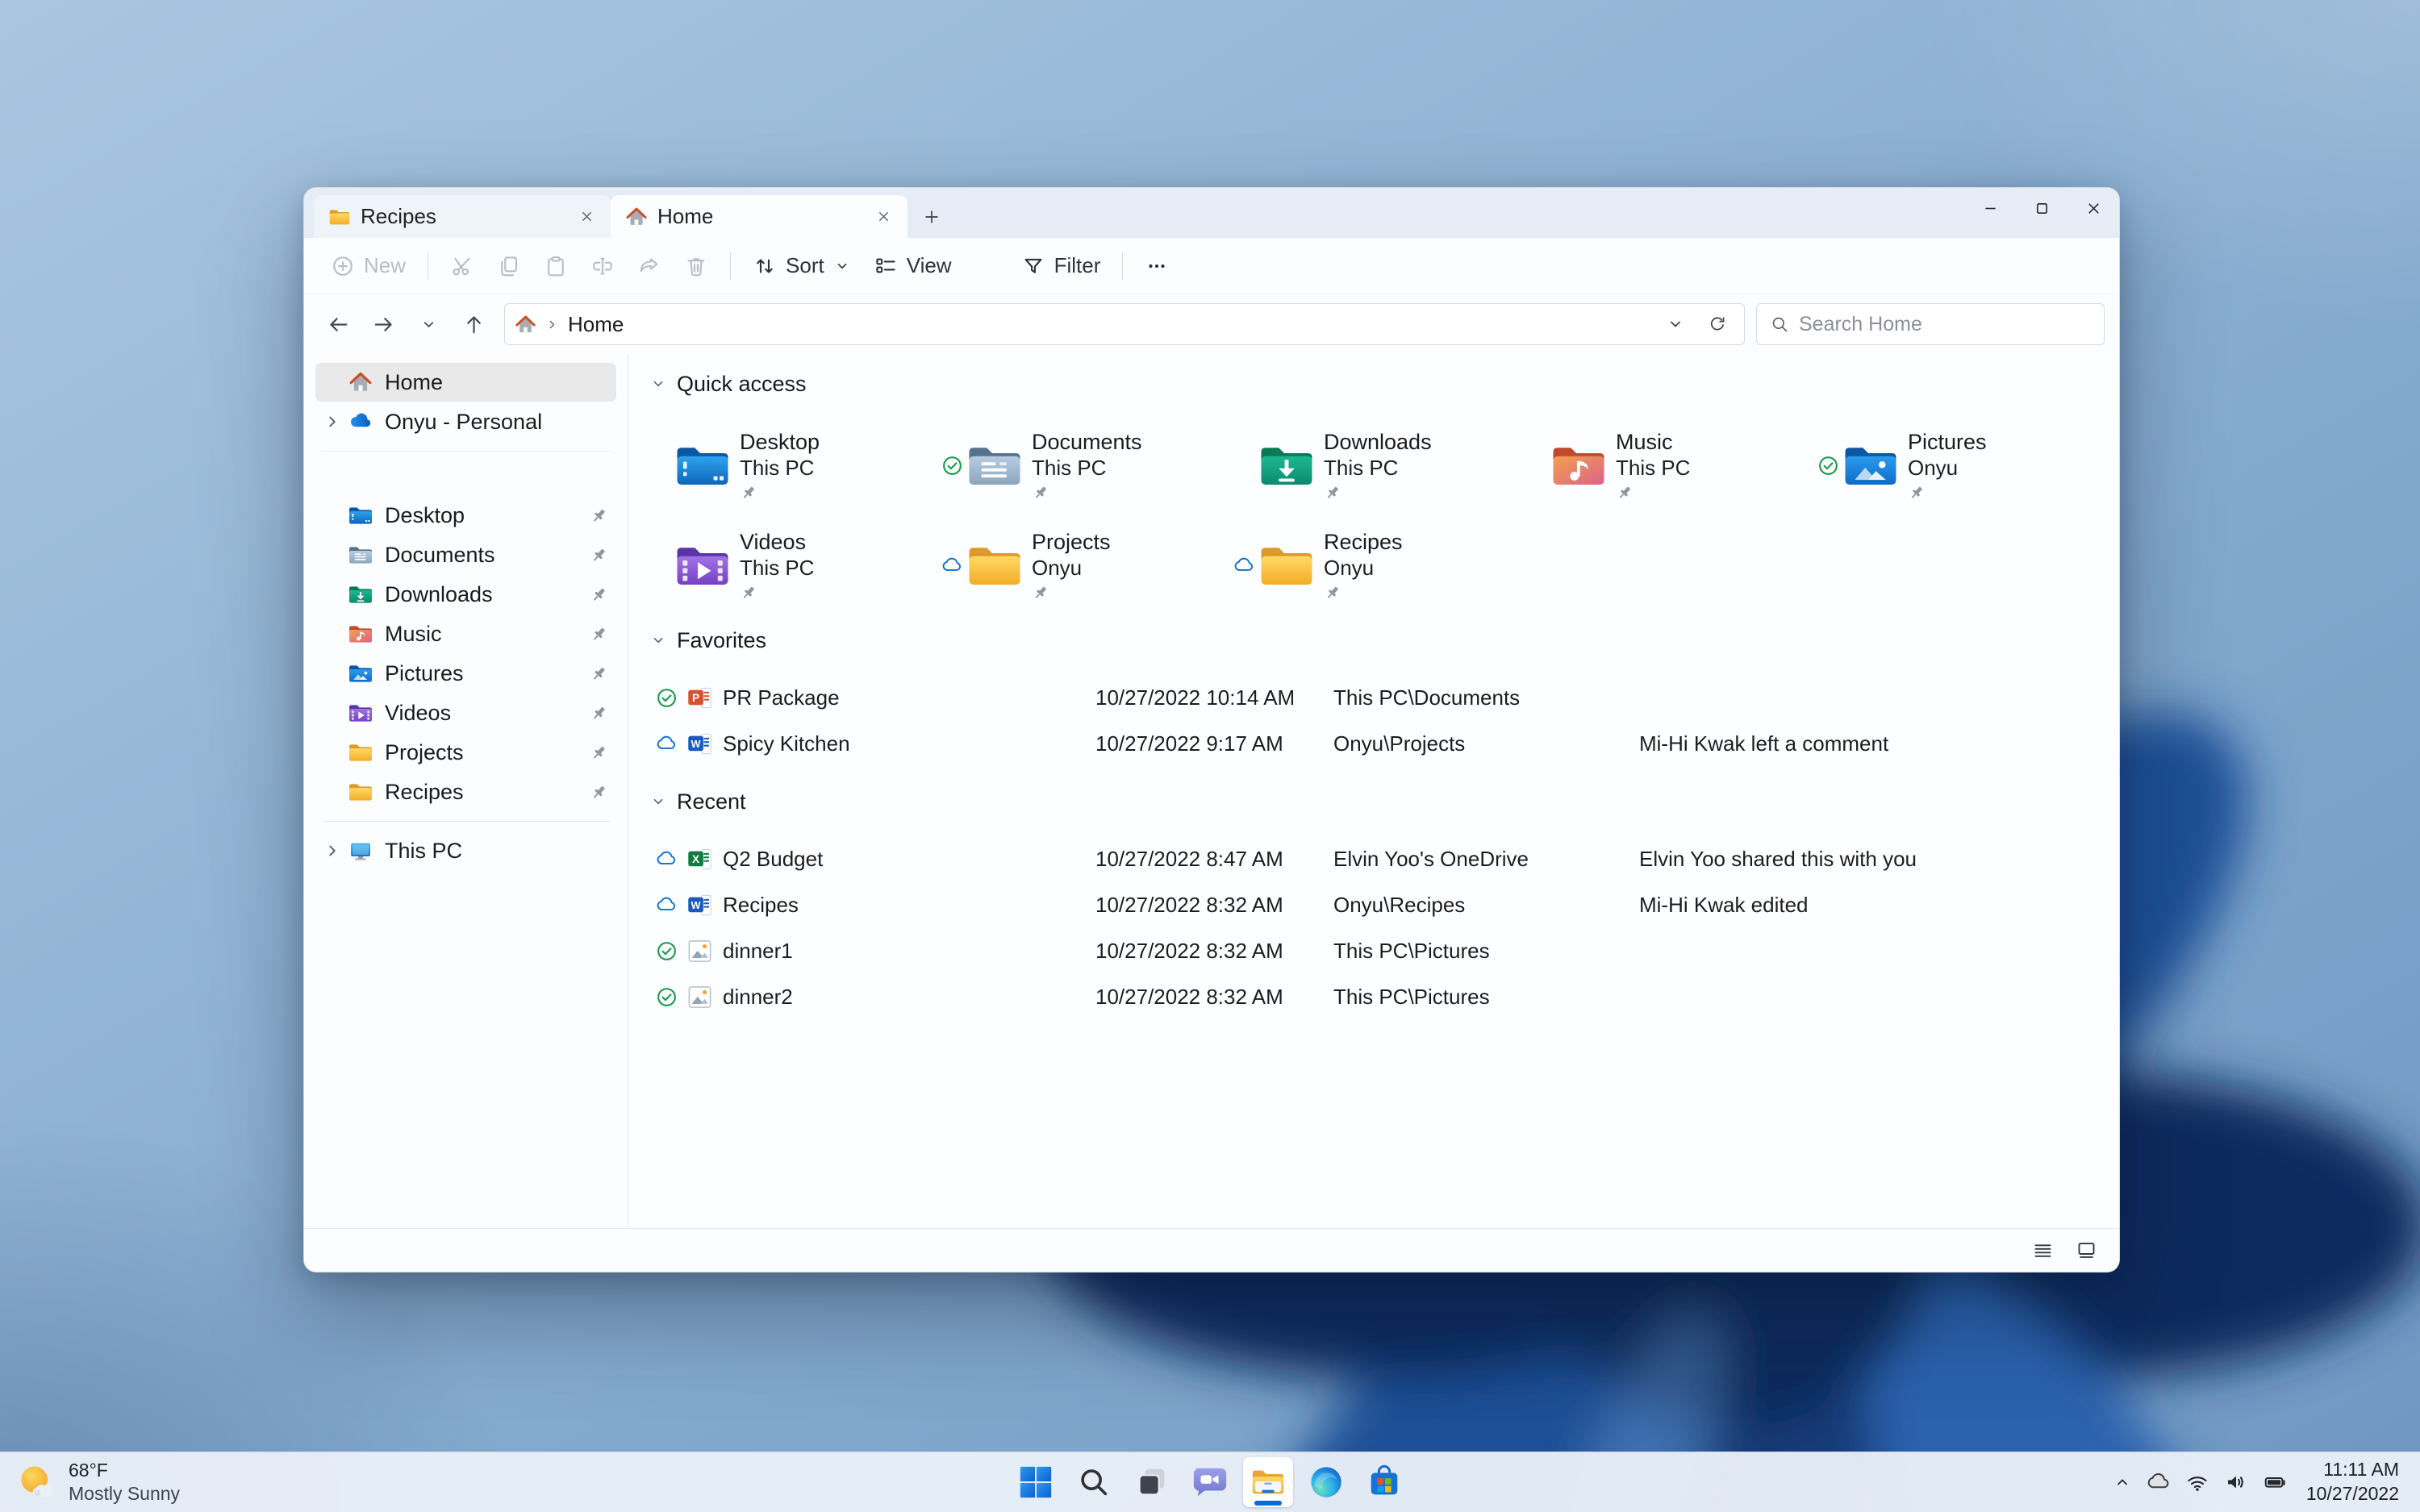  I want to click on tab-home: Home, so click(759, 216).